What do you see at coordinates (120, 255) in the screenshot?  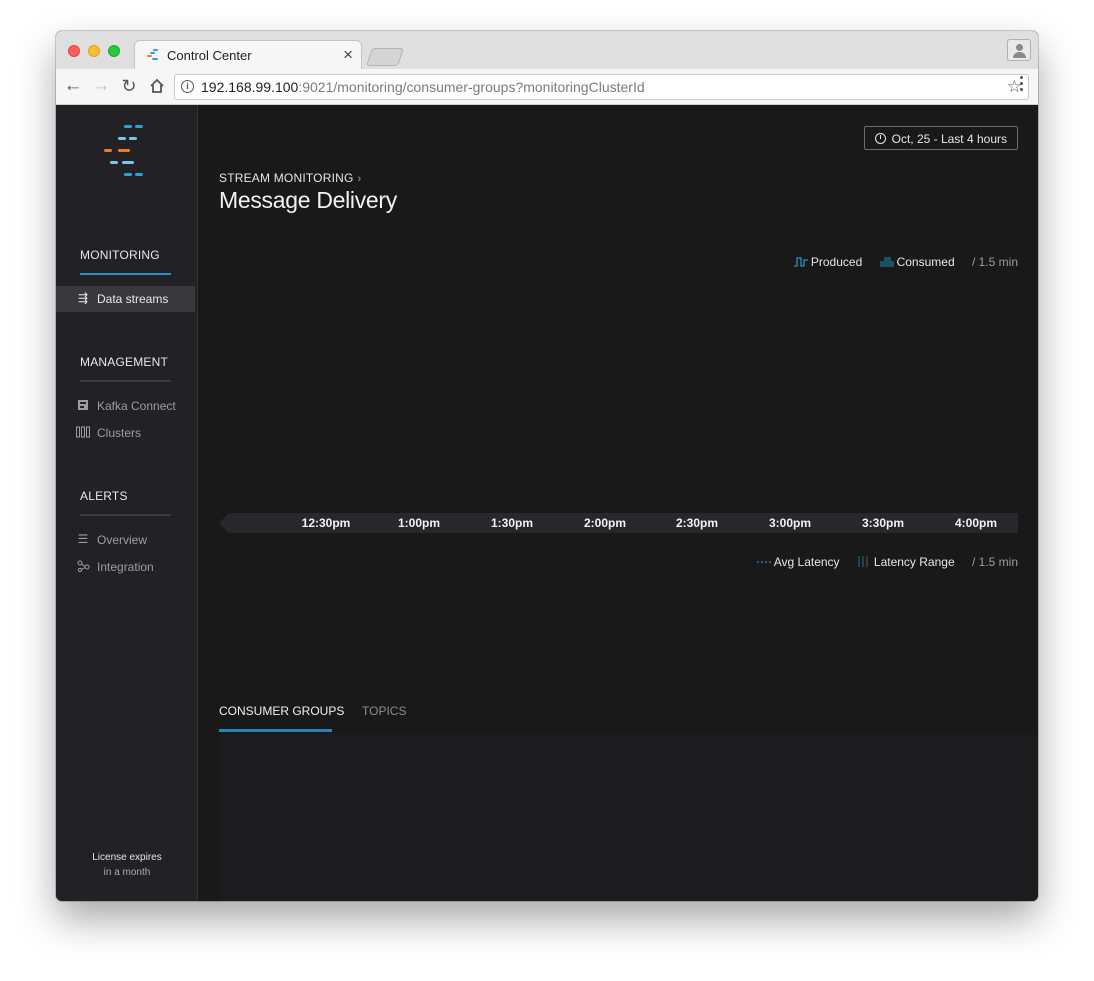 I see `section-title-monitoring: MONITORING` at bounding box center [120, 255].